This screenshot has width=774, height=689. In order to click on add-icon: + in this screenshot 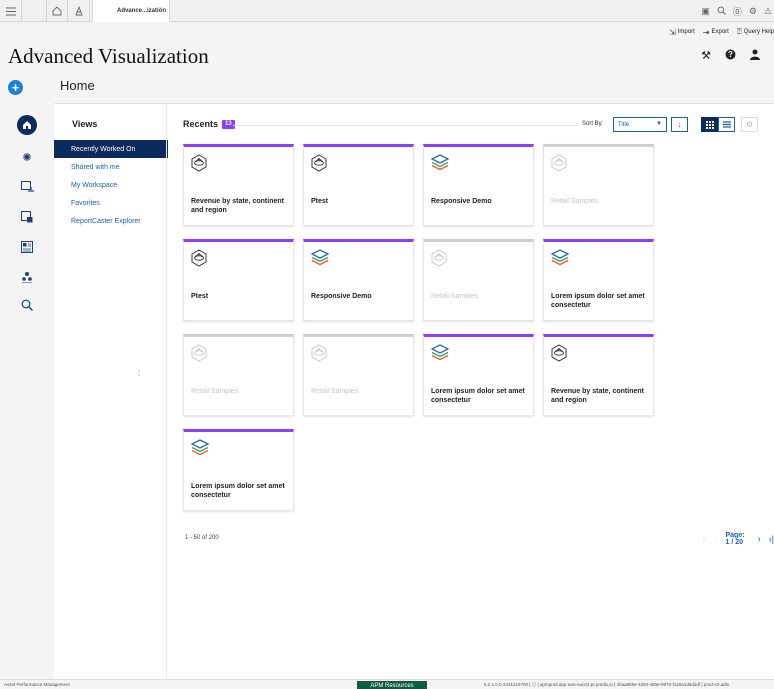, I will do `click(15, 87)`.